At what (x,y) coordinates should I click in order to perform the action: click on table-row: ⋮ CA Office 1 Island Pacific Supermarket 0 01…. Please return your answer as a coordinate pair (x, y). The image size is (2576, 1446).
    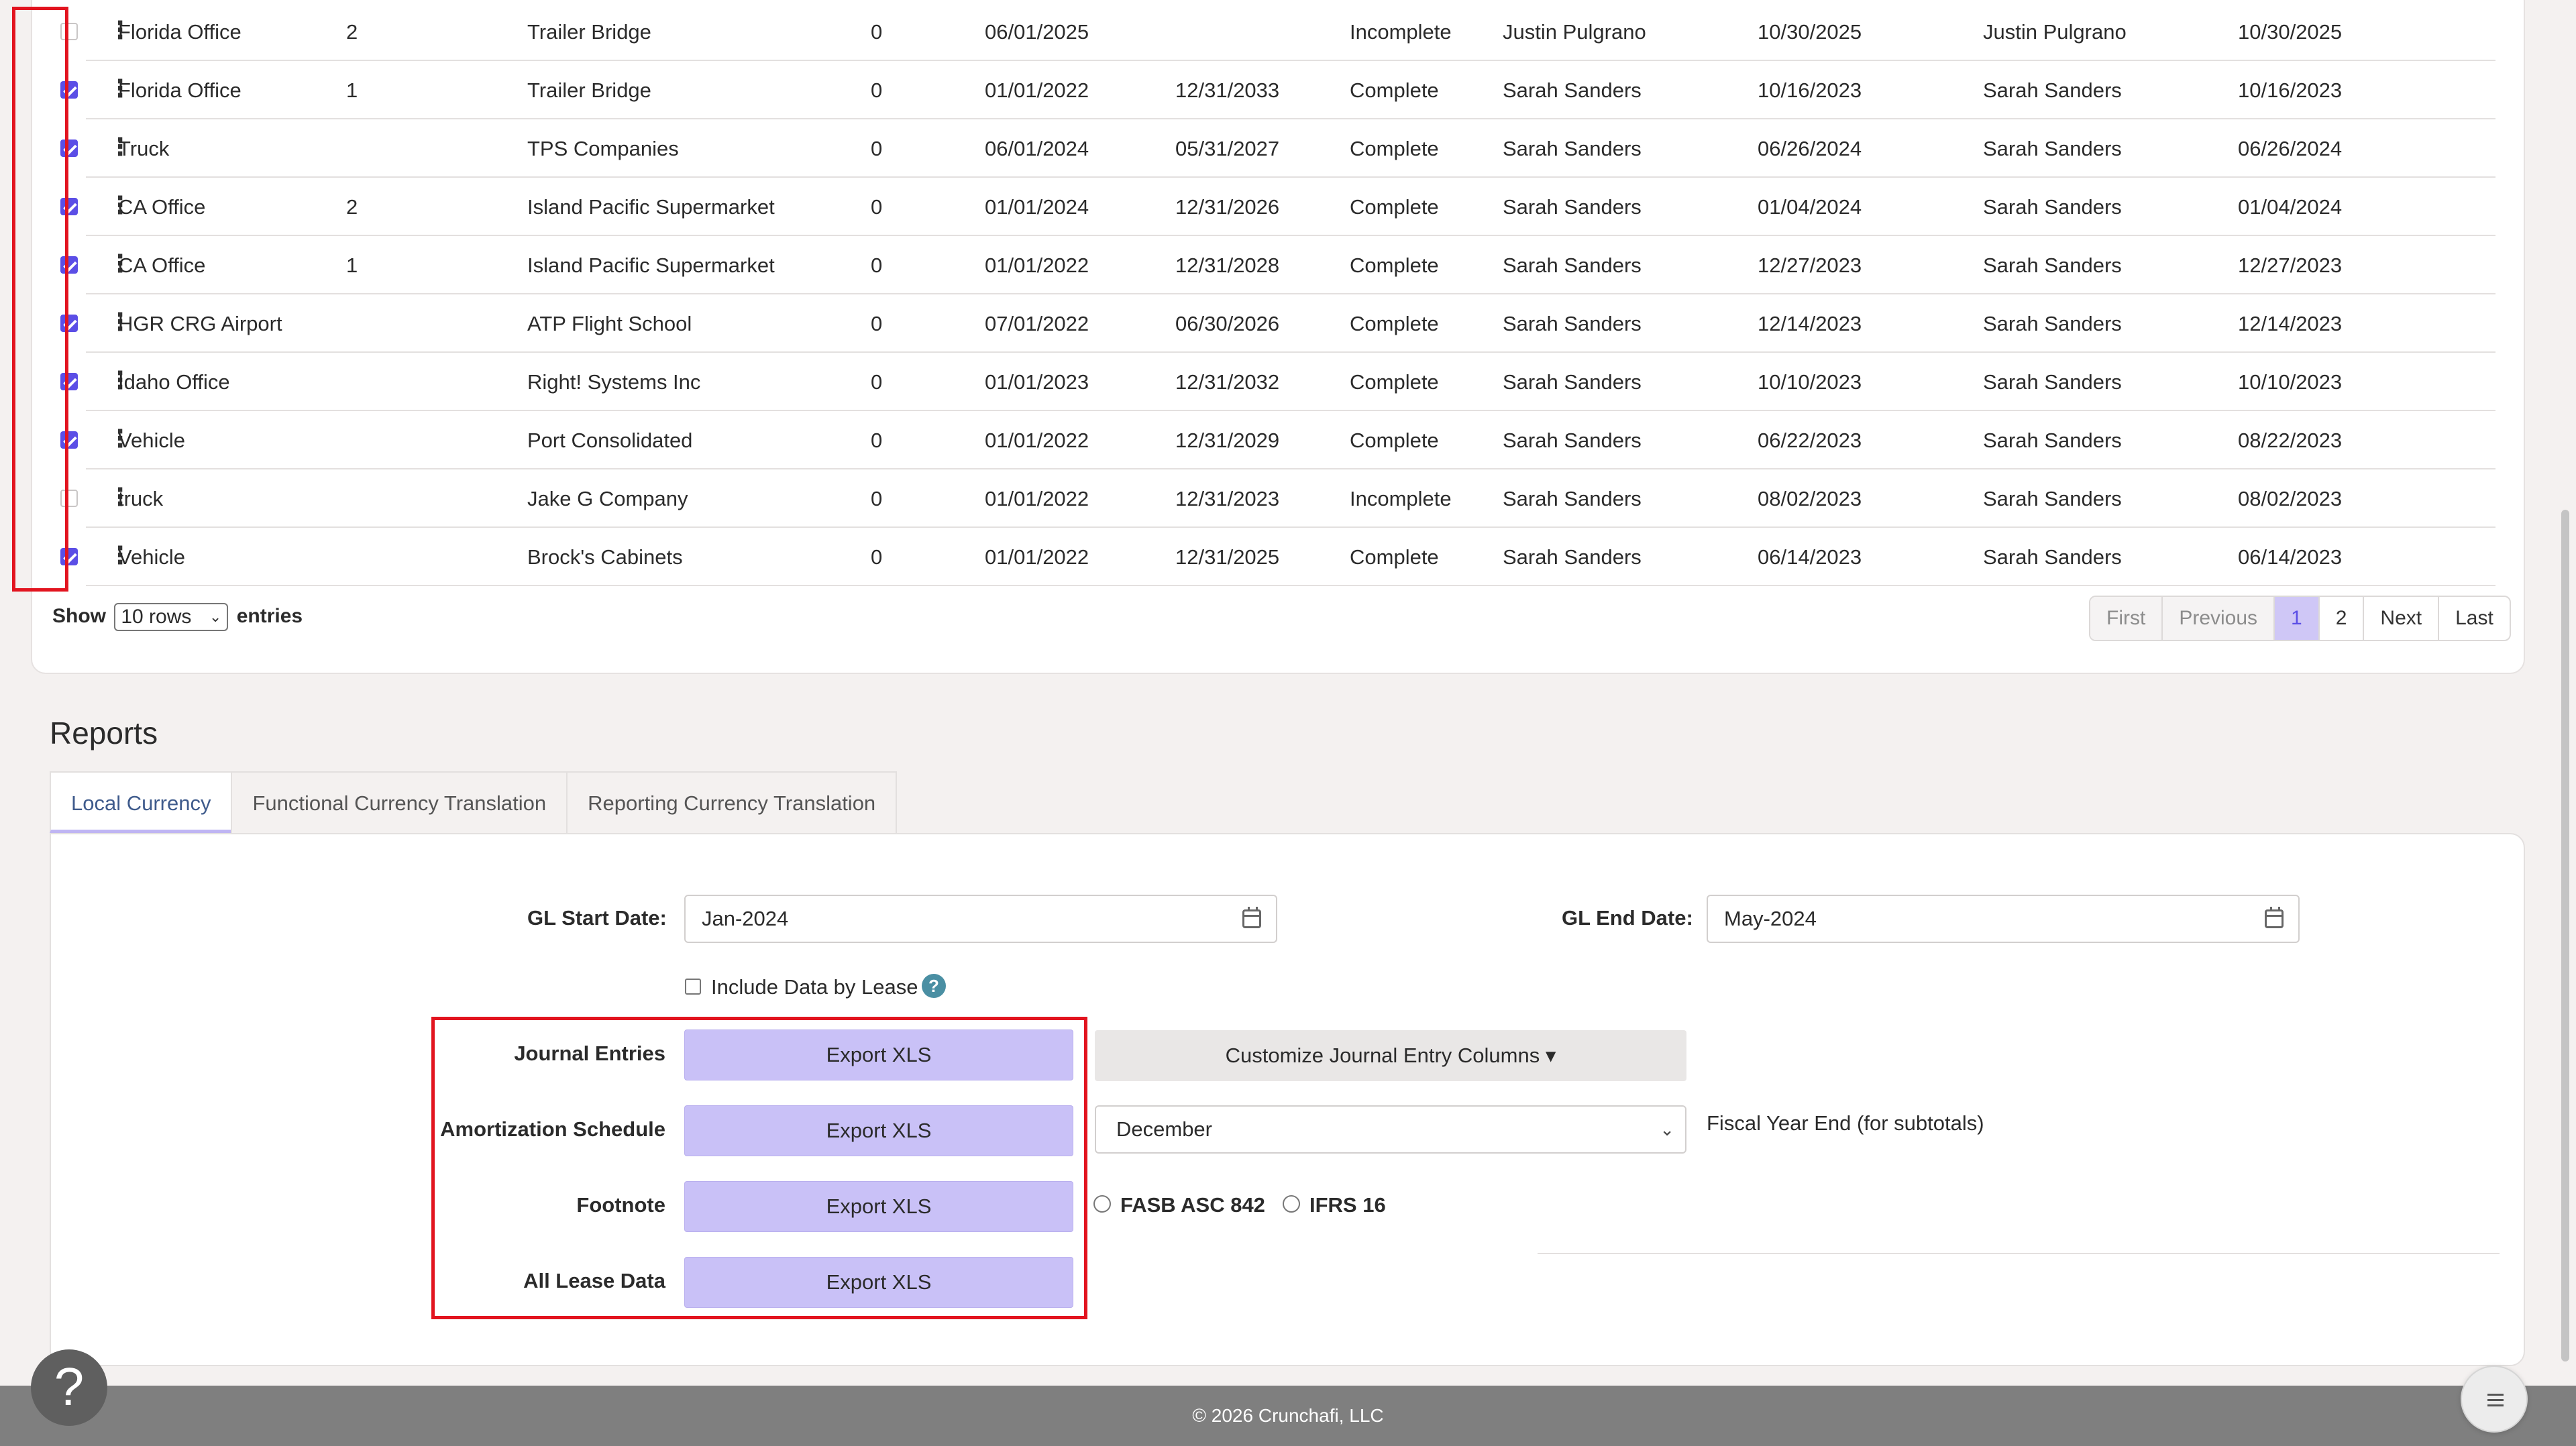
    Looking at the image, I should click on (1279, 265).